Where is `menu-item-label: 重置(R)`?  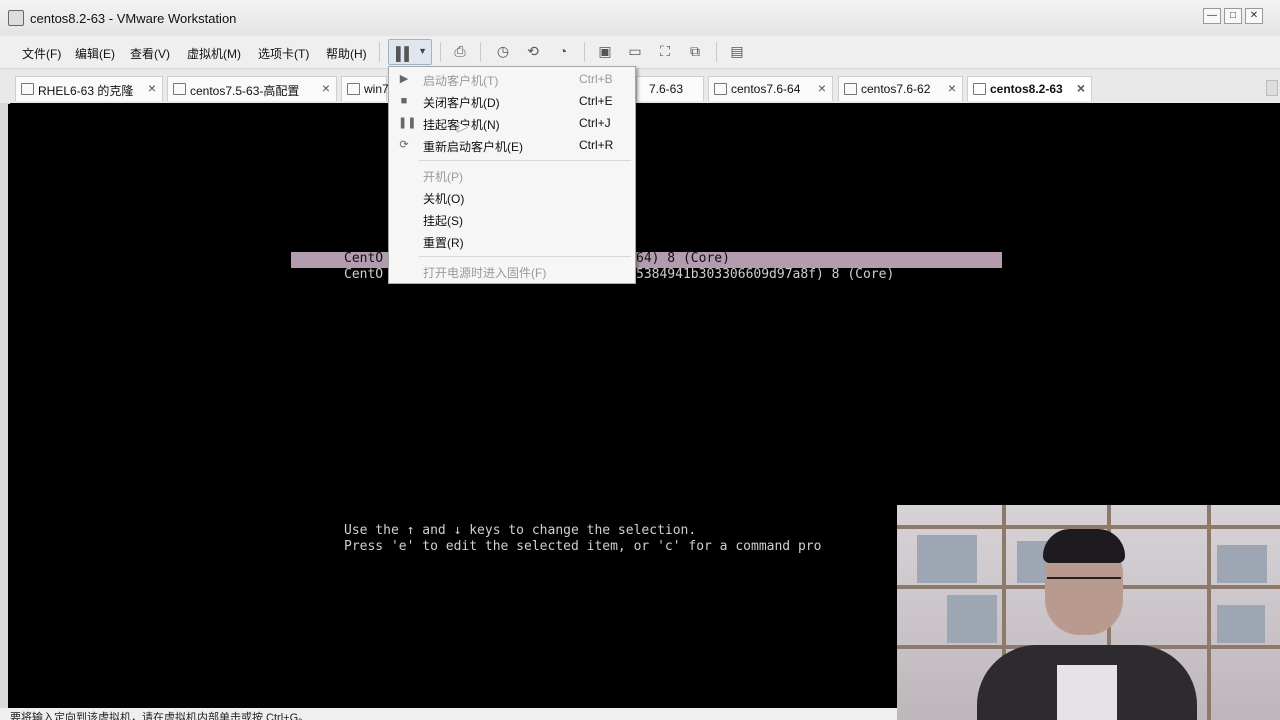 menu-item-label: 重置(R) is located at coordinates (443, 243).